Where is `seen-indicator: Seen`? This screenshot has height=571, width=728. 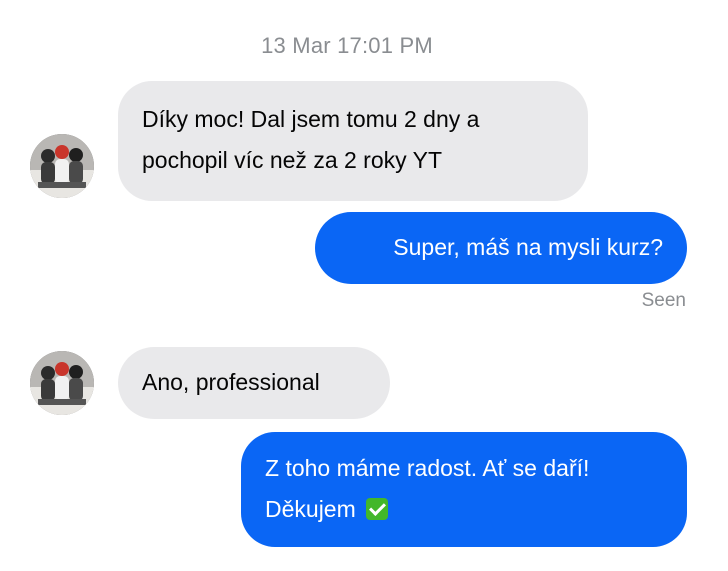 seen-indicator: Seen is located at coordinates (663, 300).